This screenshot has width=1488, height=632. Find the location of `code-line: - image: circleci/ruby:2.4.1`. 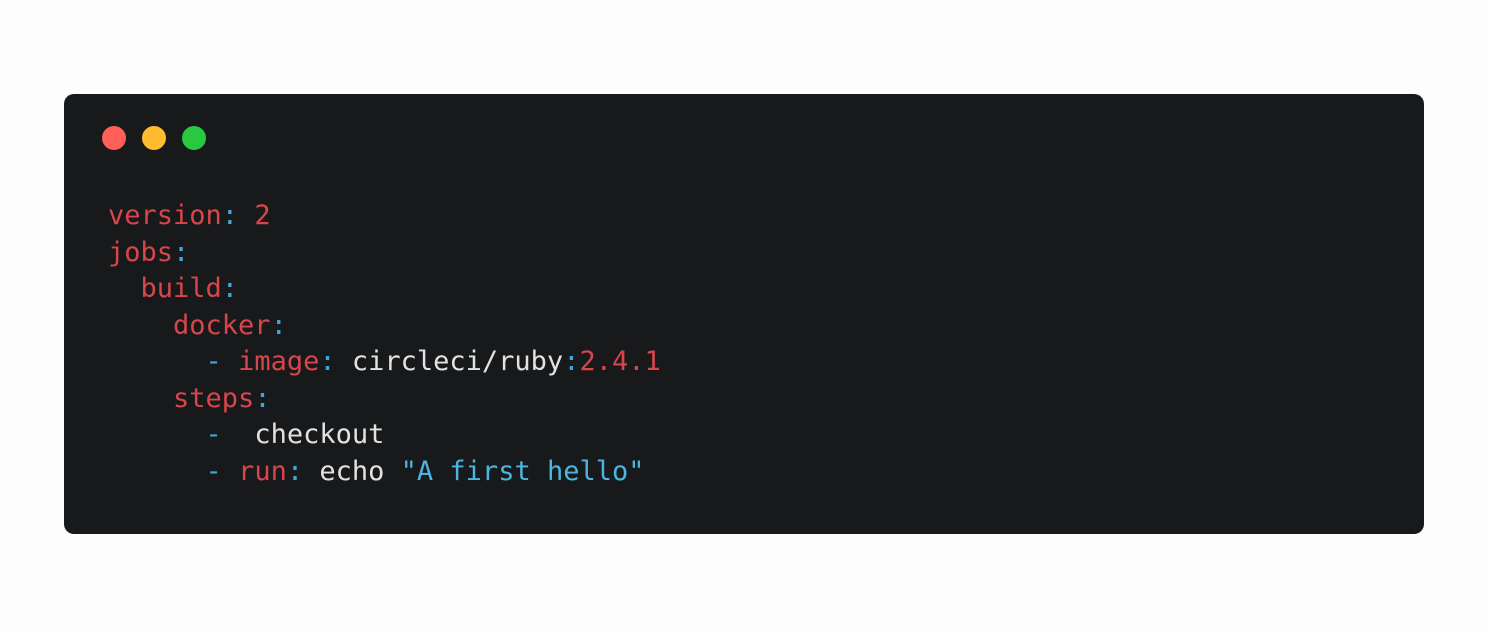

code-line: - image: circleci/ruby:2.4.1 is located at coordinates (384, 362).